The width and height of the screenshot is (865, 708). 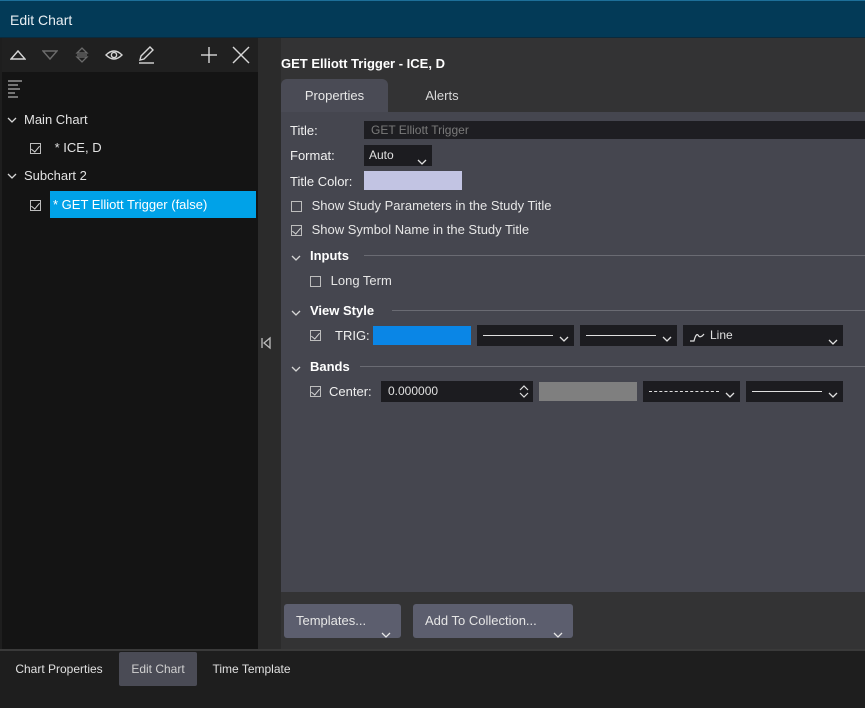 I want to click on long-term-row: Long Term, so click(x=351, y=281).